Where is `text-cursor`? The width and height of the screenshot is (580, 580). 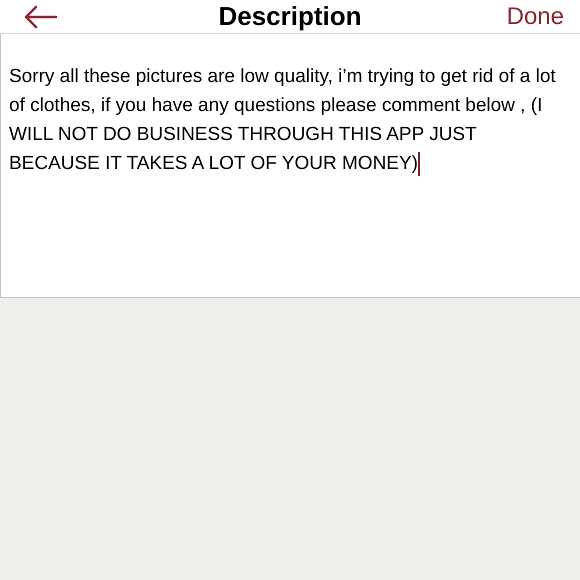 text-cursor is located at coordinates (419, 164).